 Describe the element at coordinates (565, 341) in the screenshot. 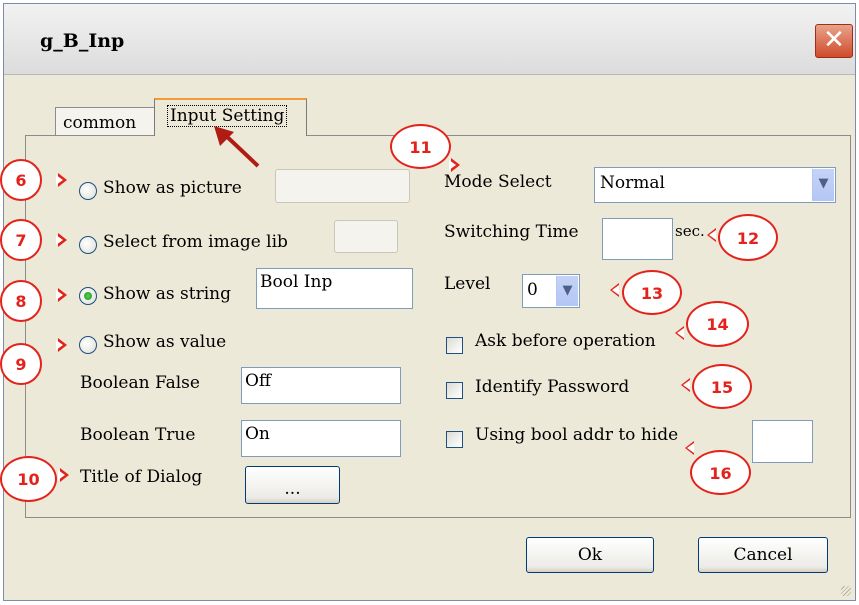

I see `ask-before-label: Ask before operation` at that location.